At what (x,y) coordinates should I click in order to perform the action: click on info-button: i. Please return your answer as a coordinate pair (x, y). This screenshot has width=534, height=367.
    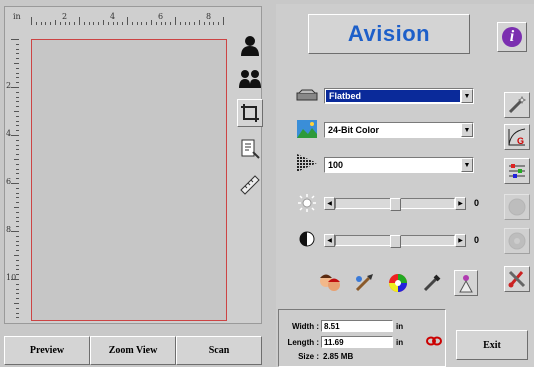
    Looking at the image, I should click on (512, 37).